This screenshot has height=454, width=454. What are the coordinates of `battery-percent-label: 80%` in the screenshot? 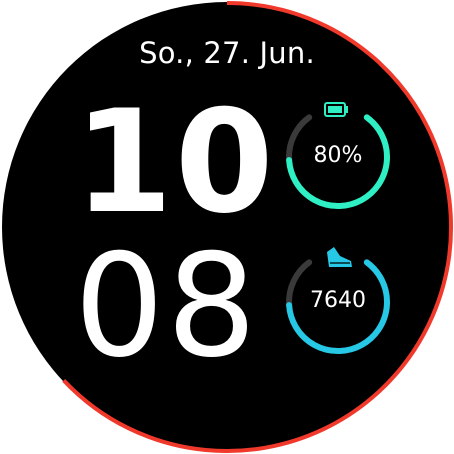 It's located at (338, 155).